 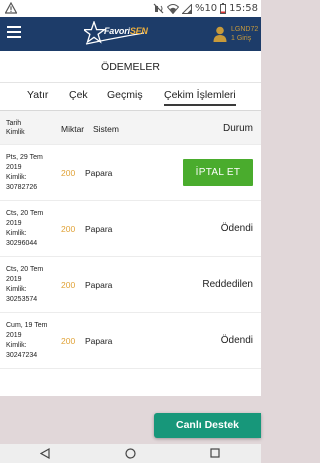 What do you see at coordinates (24, 172) in the screenshot?
I see `row-date: Pts, 29 Tem 2019 Kimlik: 30782726` at bounding box center [24, 172].